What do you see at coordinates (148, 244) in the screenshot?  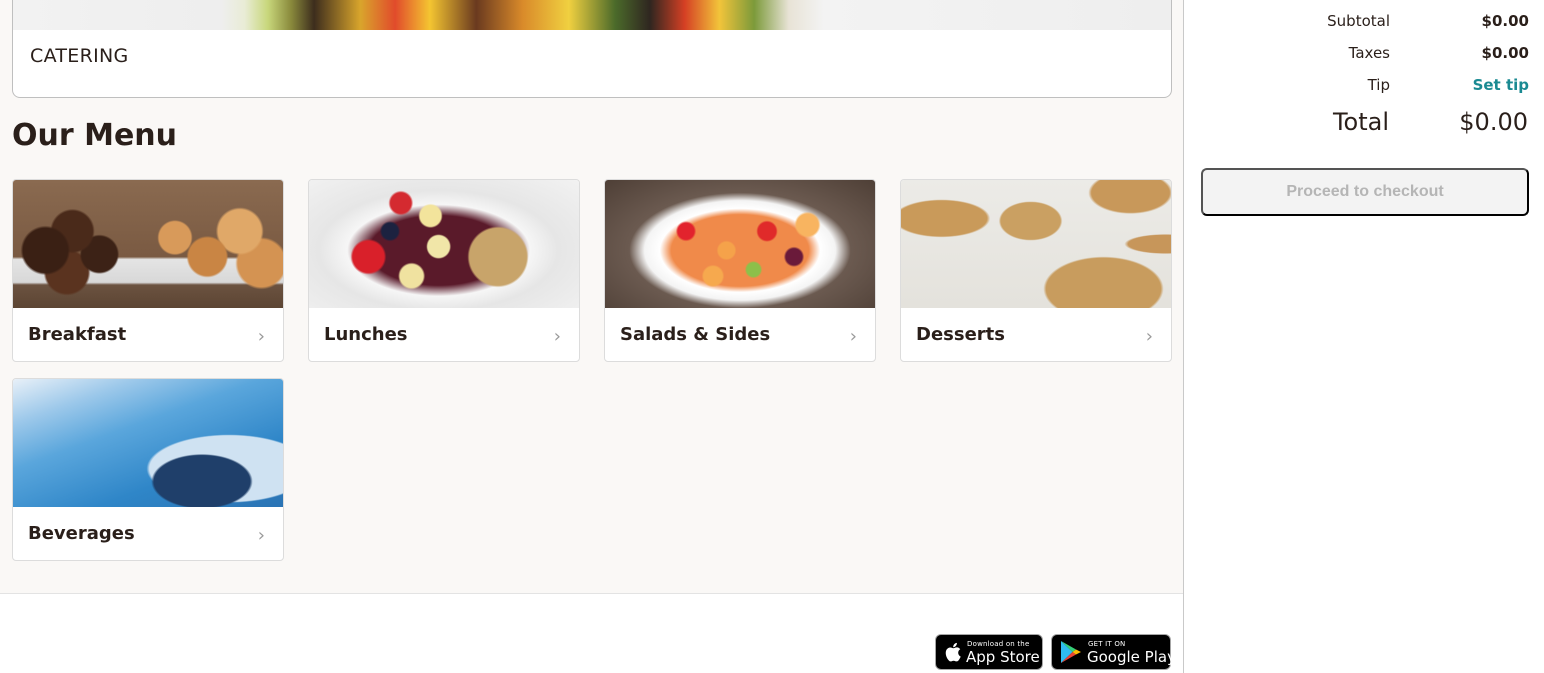 I see `breakfast-image` at bounding box center [148, 244].